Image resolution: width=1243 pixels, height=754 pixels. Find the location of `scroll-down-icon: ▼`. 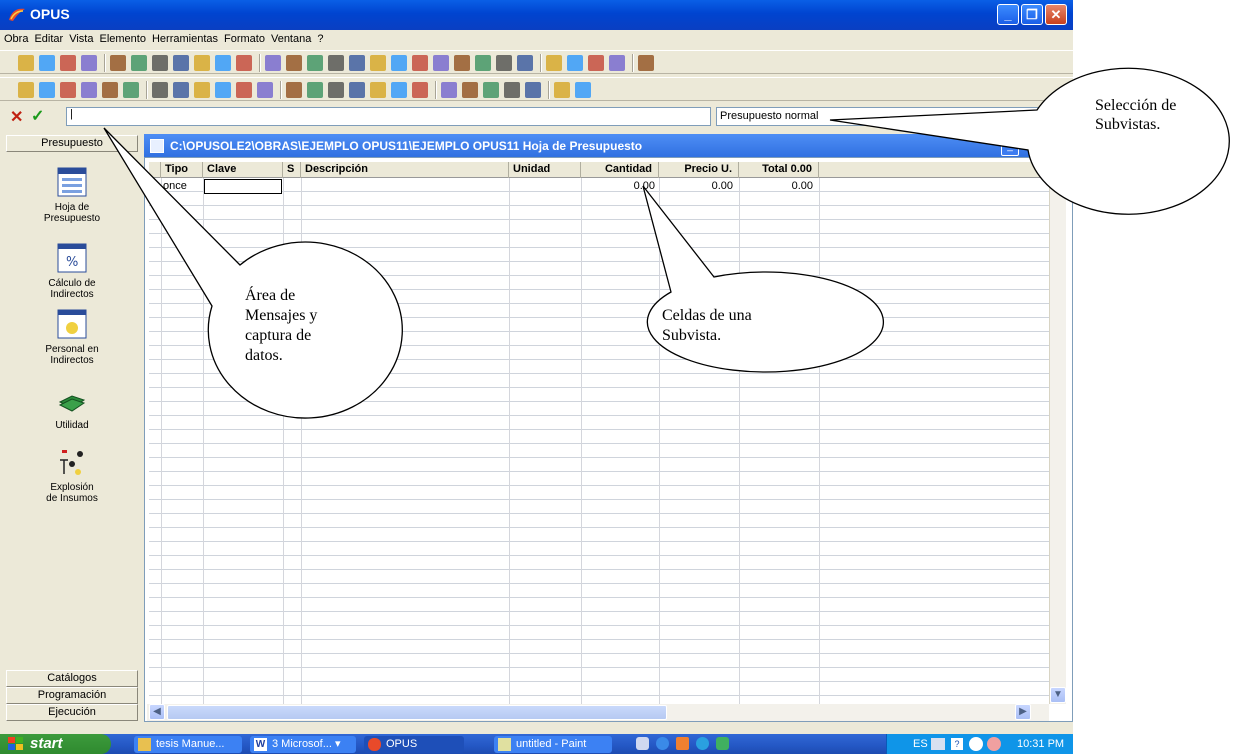

scroll-down-icon: ▼ is located at coordinates (1058, 695).